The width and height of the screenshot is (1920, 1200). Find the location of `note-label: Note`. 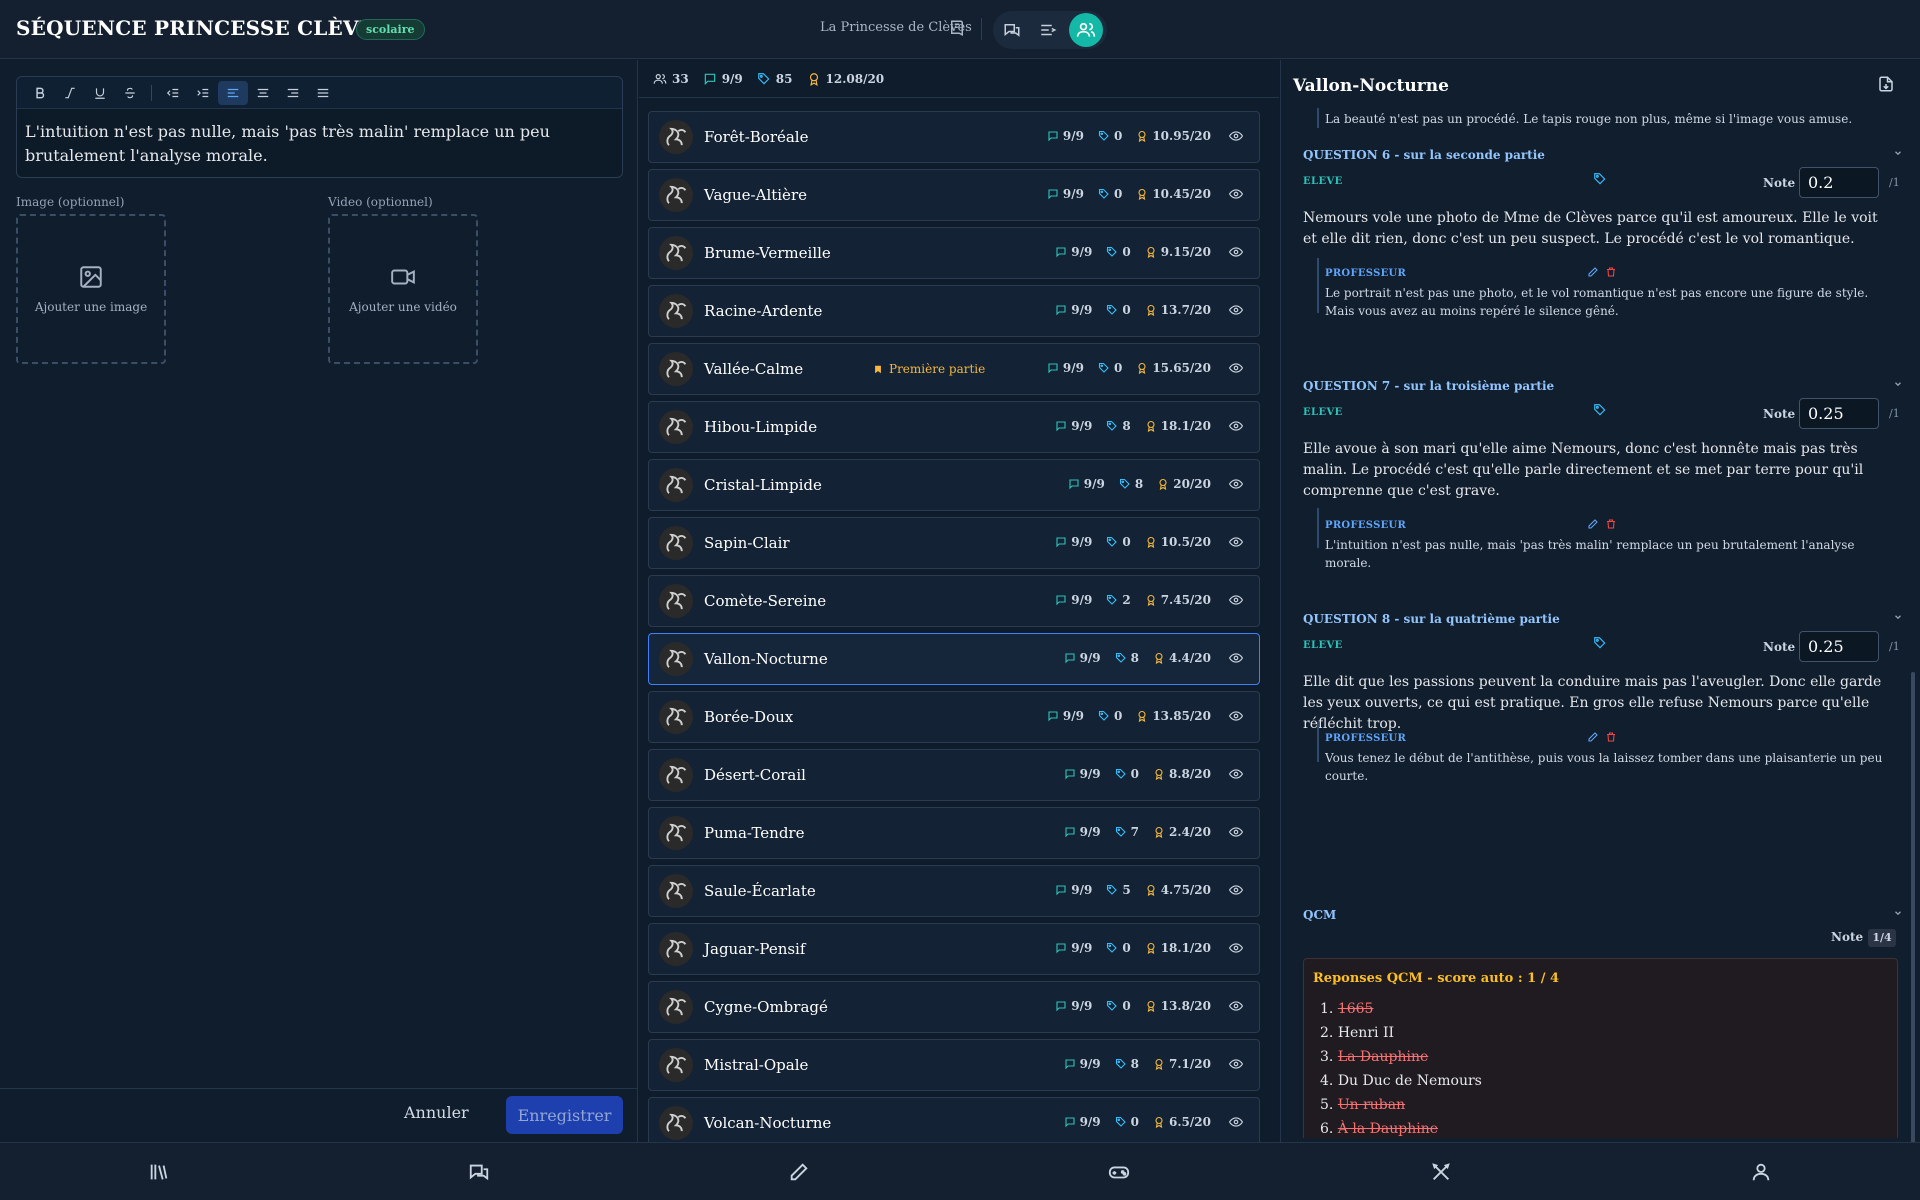

note-label: Note is located at coordinates (1847, 937).